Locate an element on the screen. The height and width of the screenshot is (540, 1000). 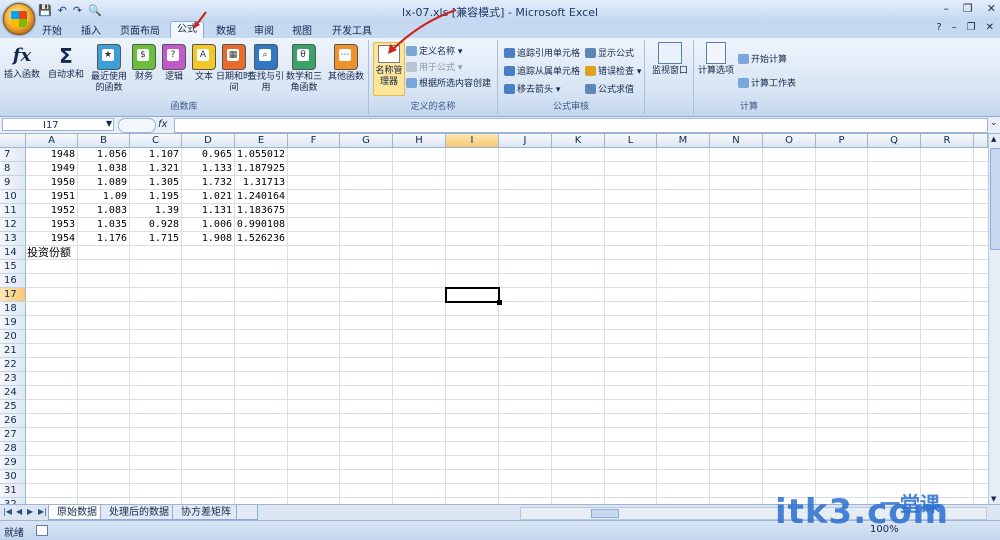
row-header: 27 is located at coordinates (13, 435).